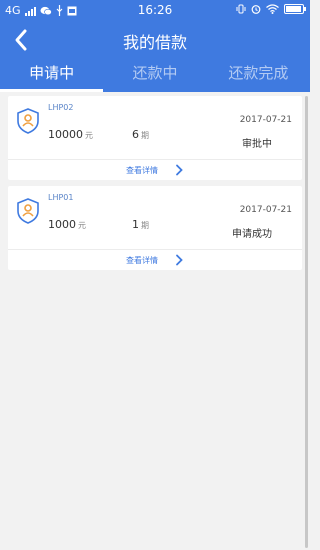  Describe the element at coordinates (52, 75) in the screenshot. I see `tab-applying: 申请中` at that location.